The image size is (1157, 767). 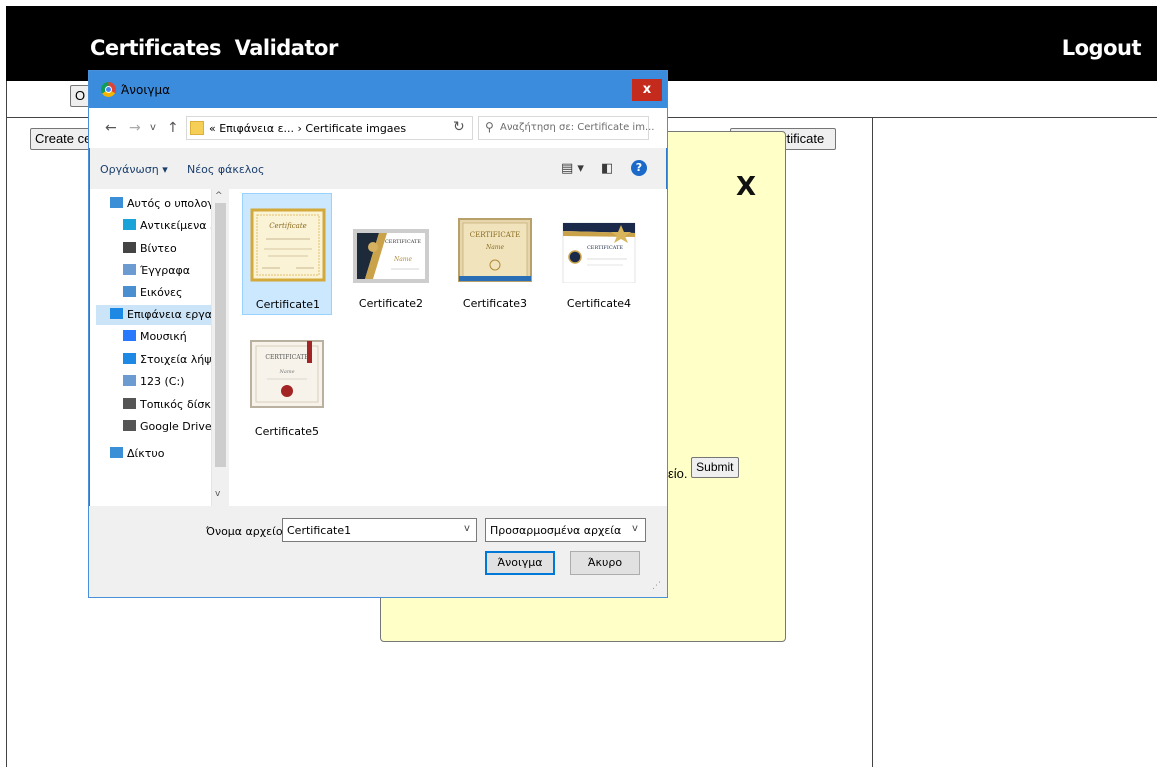 I want to click on nav-item-label: Βίντεο, so click(x=158, y=248).